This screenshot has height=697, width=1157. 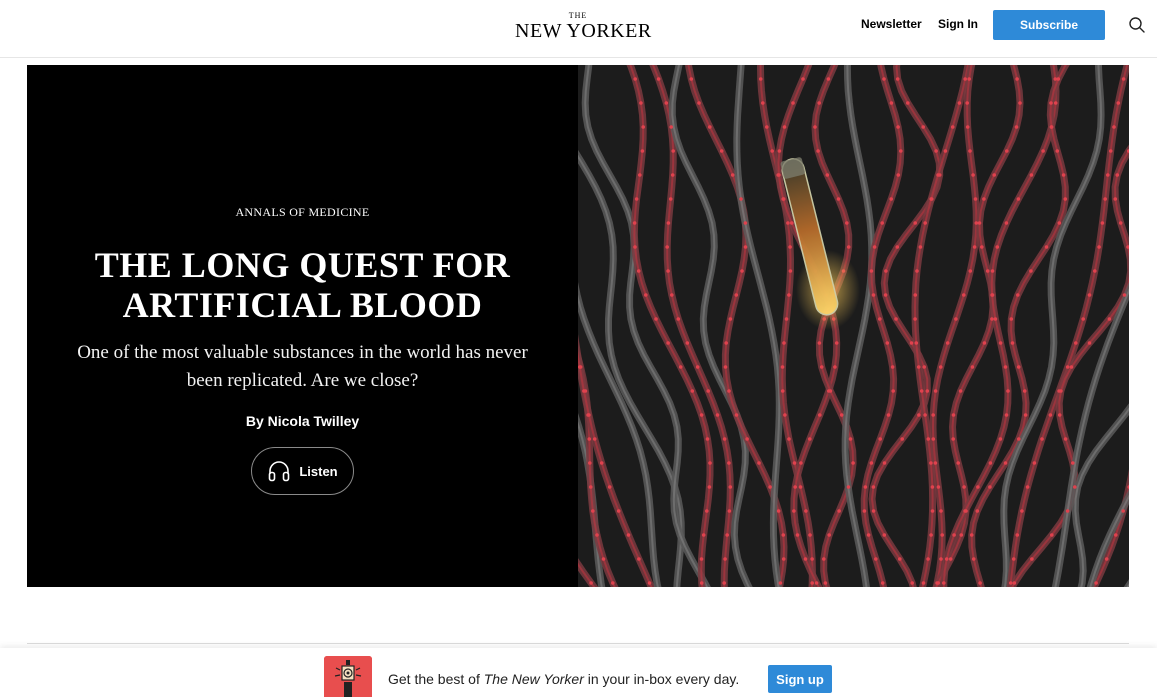 What do you see at coordinates (302, 285) in the screenshot?
I see `article-headline: THE LONG QUEST FOR ARTIFICIAL BLOOD` at bounding box center [302, 285].